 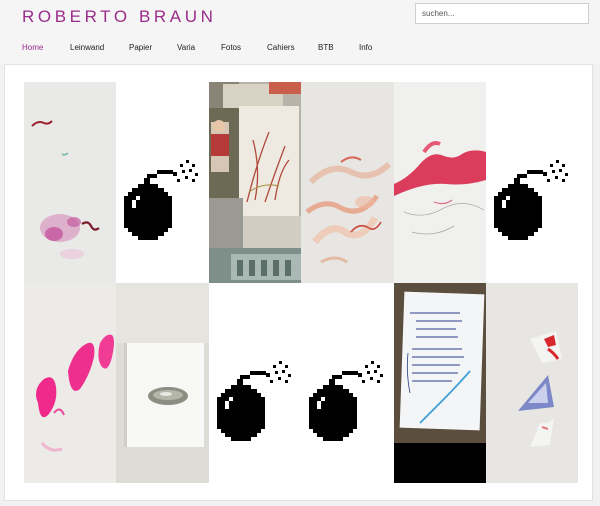 I want to click on gallery-tile-painting-red-scribble, so click(x=440, y=182).